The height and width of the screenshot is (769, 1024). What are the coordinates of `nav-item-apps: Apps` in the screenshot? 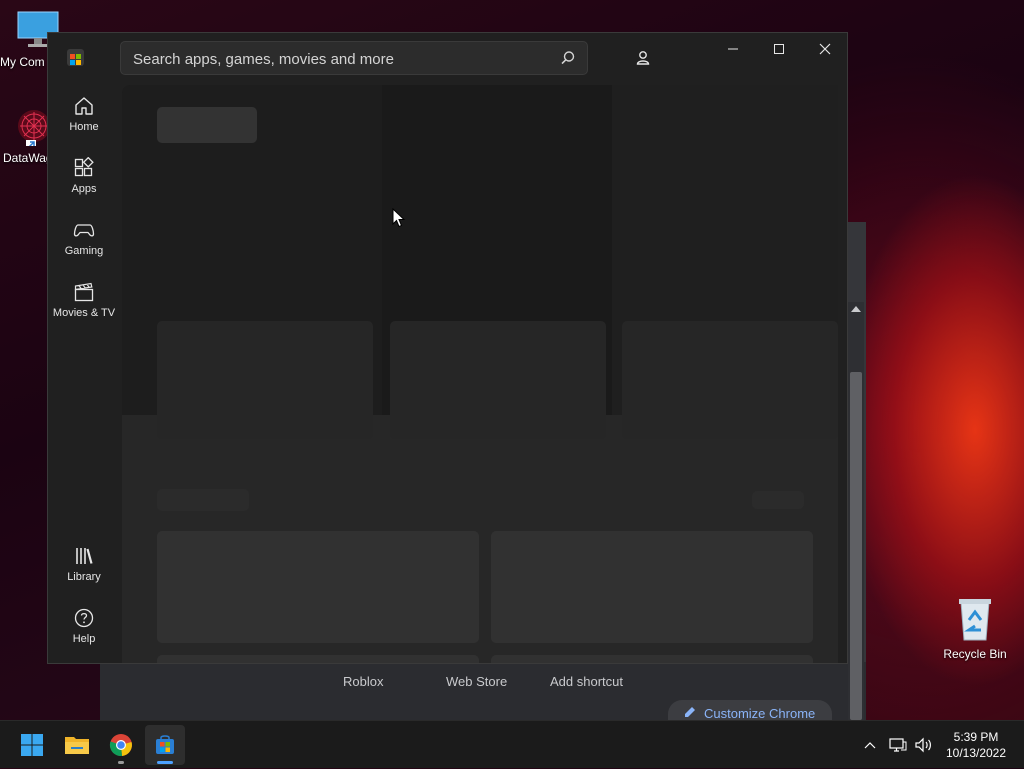 It's located at (84, 181).